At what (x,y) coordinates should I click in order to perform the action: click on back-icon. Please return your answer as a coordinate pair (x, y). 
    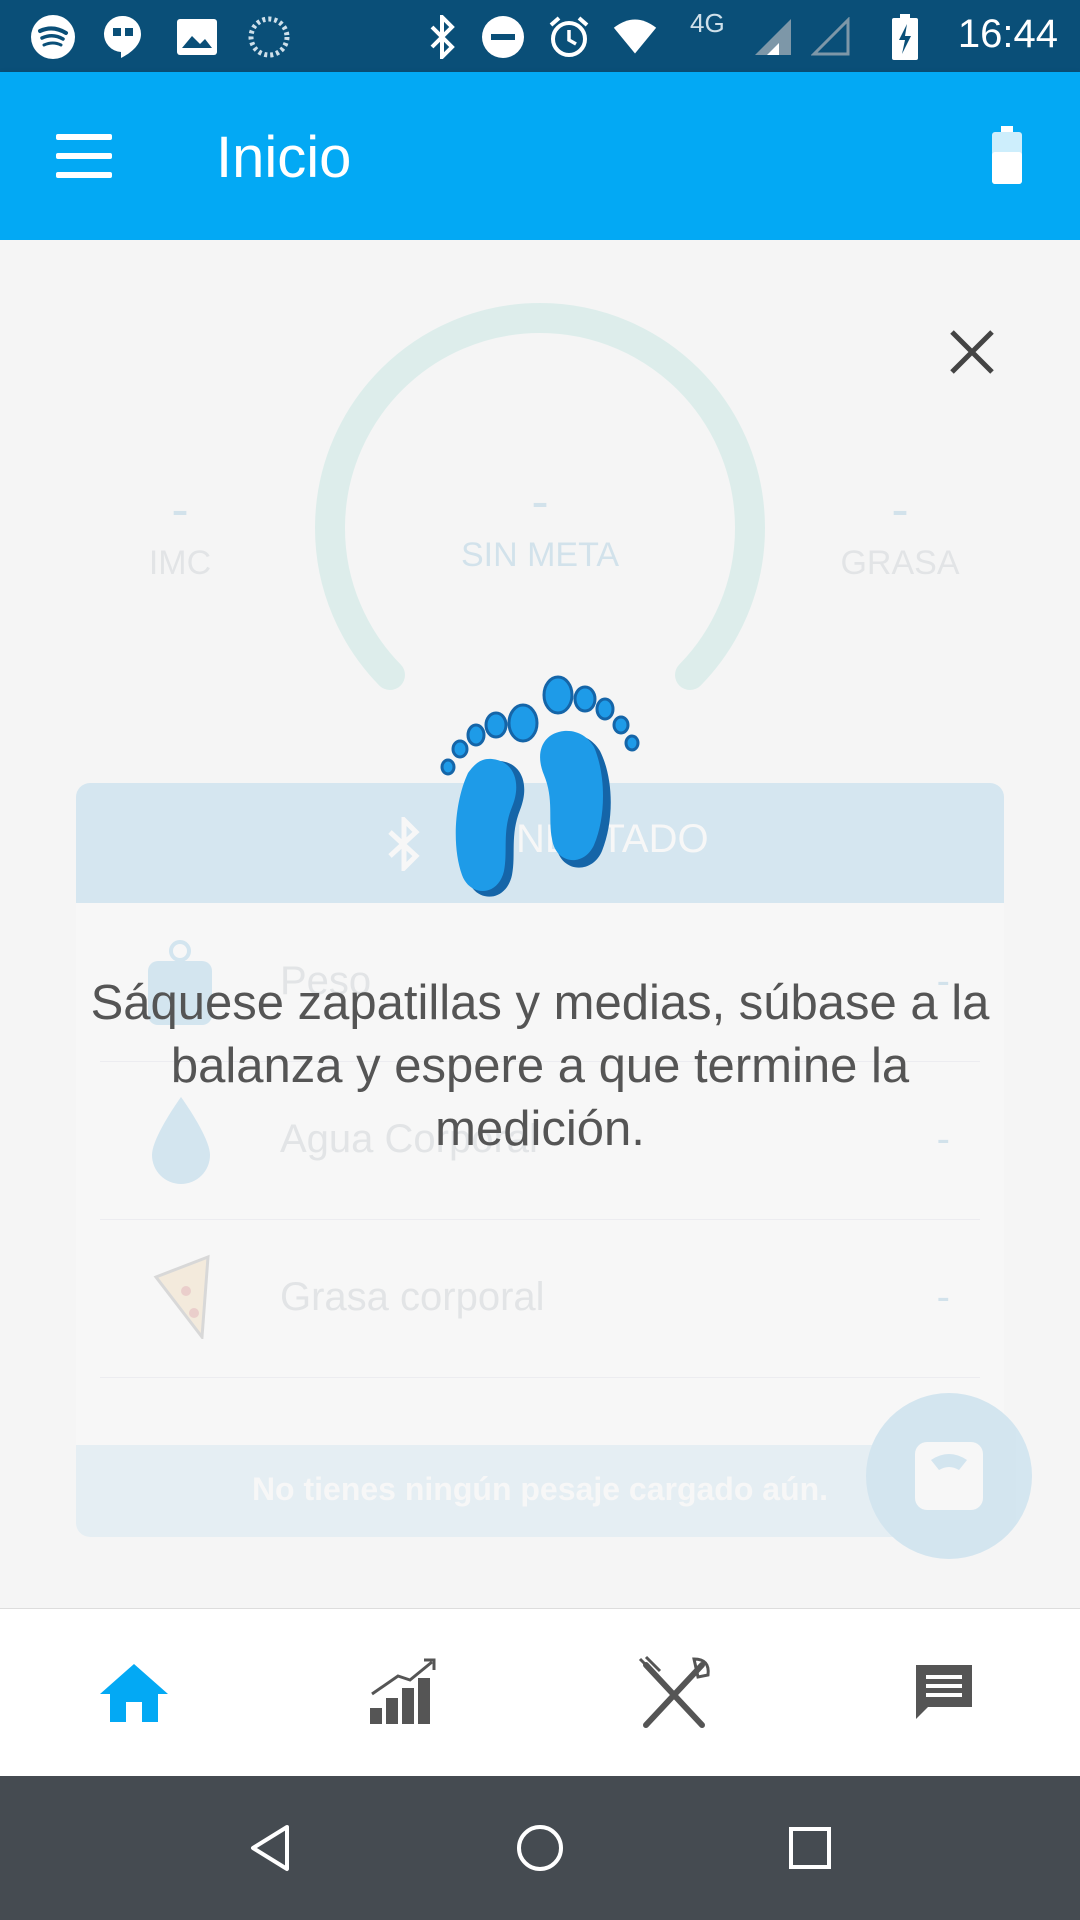
    Looking at the image, I should click on (270, 1848).